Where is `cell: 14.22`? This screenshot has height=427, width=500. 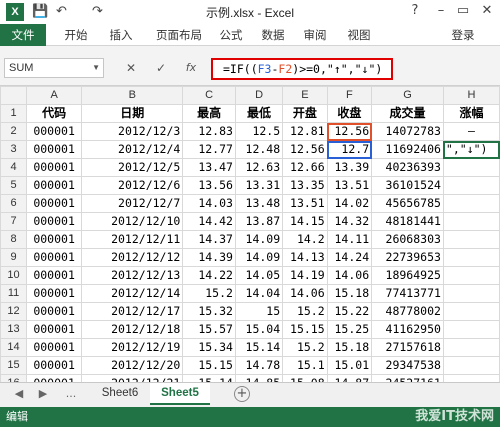
cell: 14.22 is located at coordinates (209, 275).